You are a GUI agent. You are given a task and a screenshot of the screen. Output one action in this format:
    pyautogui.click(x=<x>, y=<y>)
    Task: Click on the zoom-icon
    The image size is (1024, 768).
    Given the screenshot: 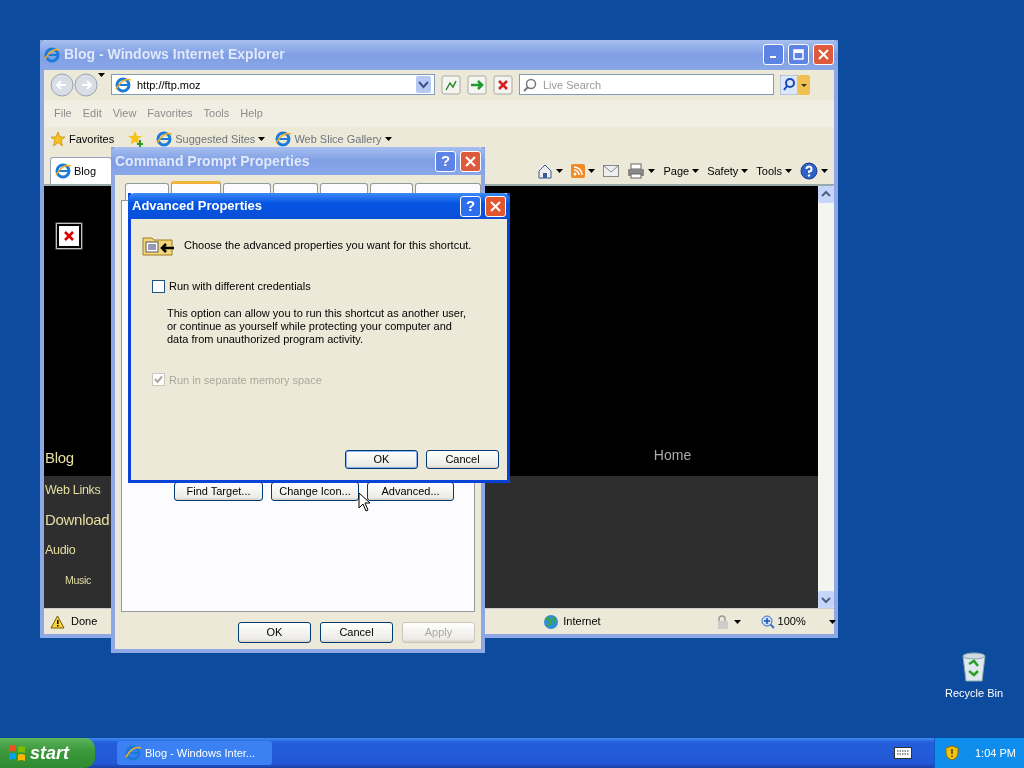 What is the action you would take?
    pyautogui.click(x=767, y=621)
    